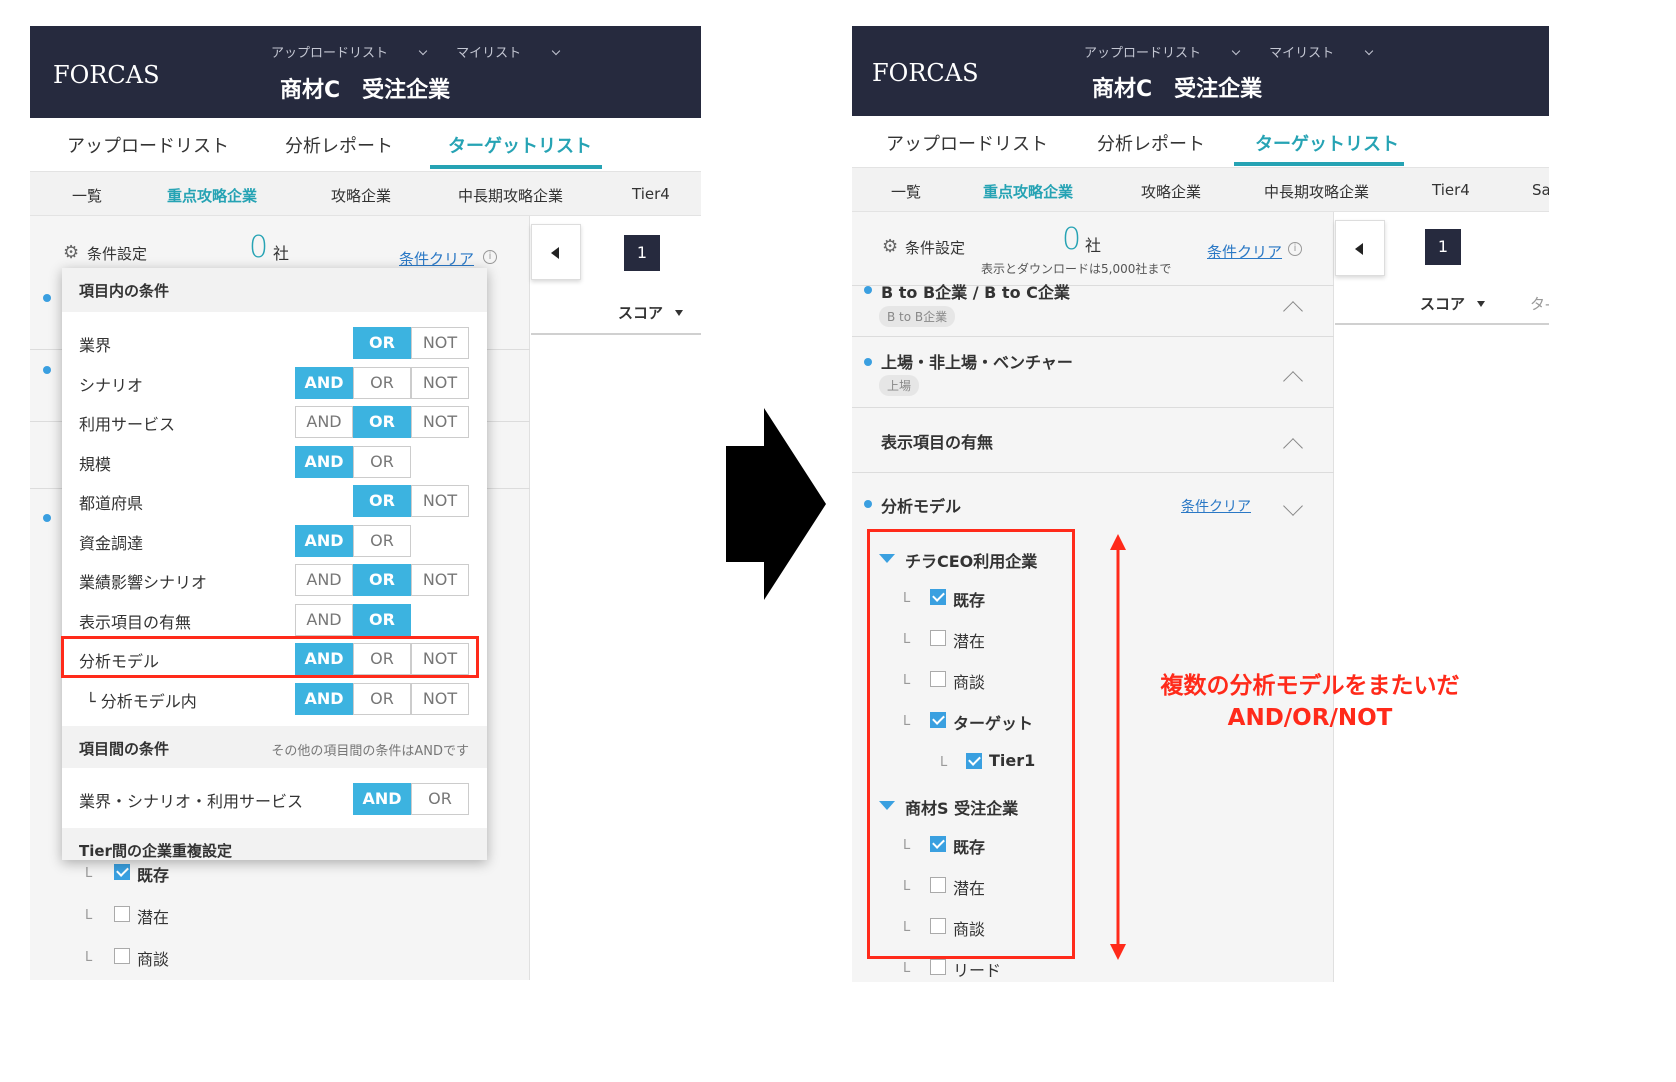  What do you see at coordinates (1539, 303) in the screenshot?
I see `next-column-header: タ-` at bounding box center [1539, 303].